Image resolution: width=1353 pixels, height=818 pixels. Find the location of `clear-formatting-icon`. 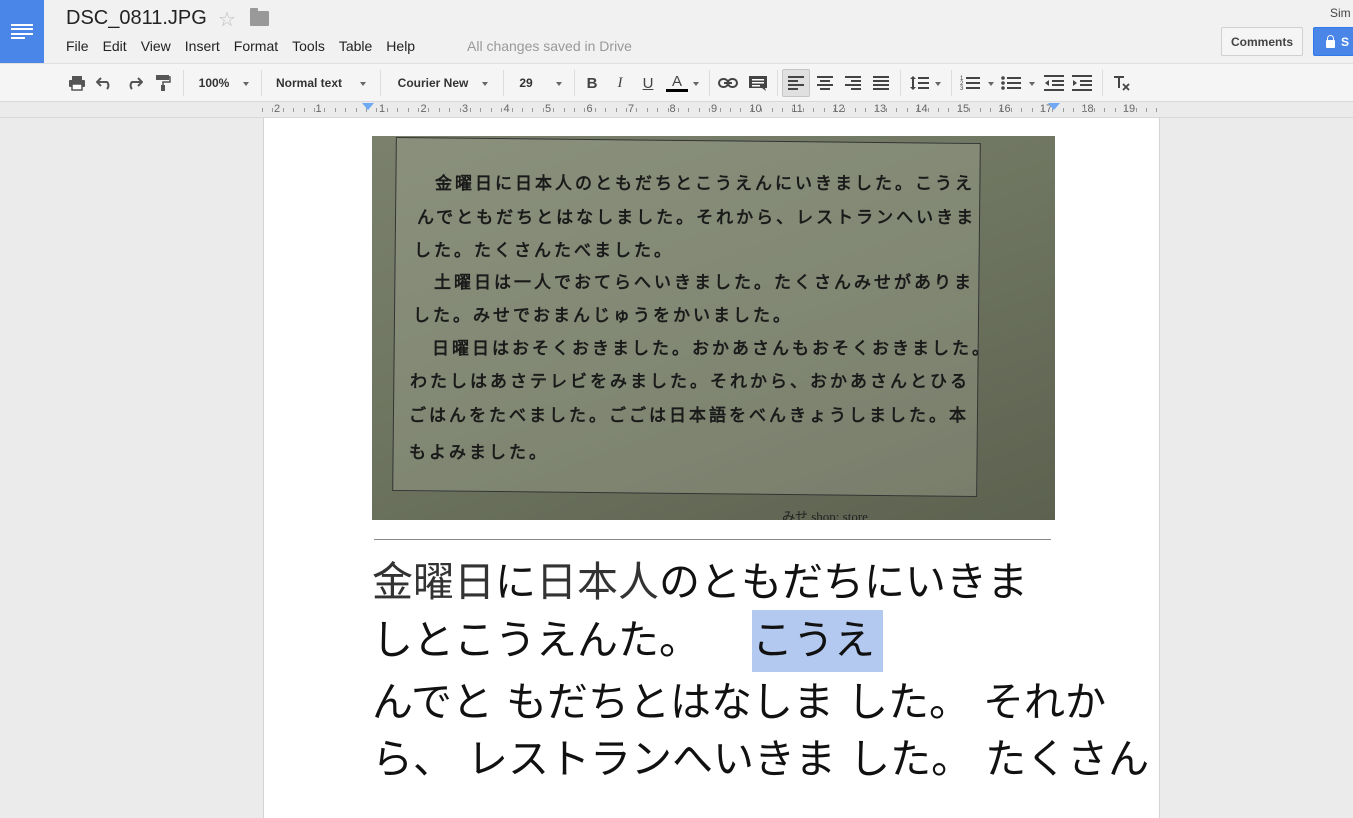

clear-formatting-icon is located at coordinates (1122, 83).